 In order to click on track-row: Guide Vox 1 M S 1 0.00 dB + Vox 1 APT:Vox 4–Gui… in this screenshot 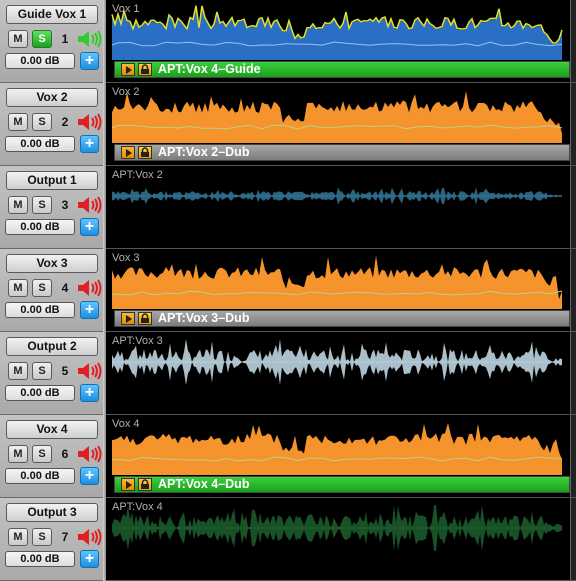, I will do `click(288, 41)`.